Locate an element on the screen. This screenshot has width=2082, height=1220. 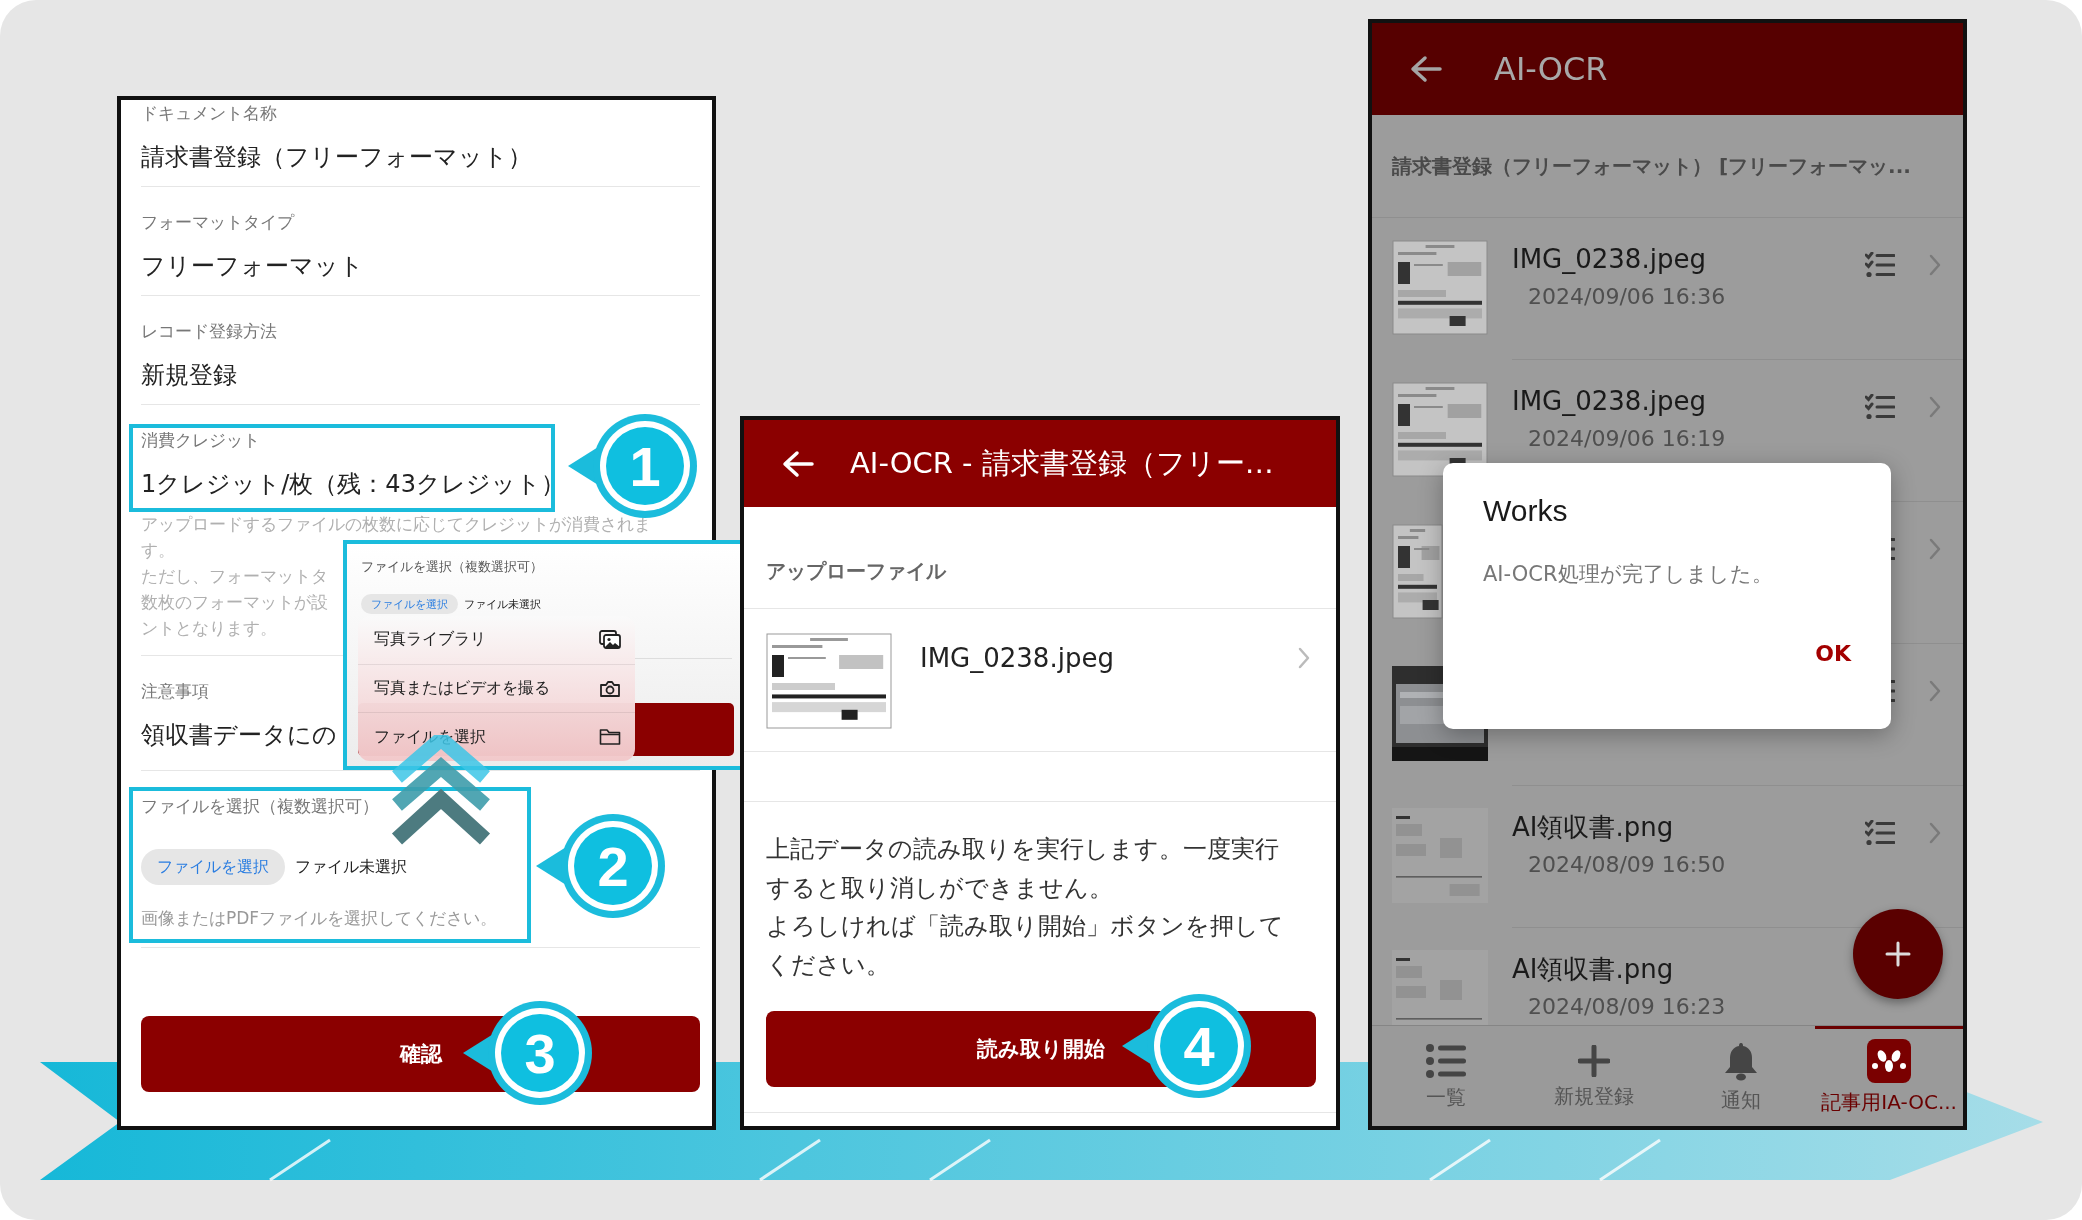
field-value: フリーフォーマット is located at coordinates (252, 266).